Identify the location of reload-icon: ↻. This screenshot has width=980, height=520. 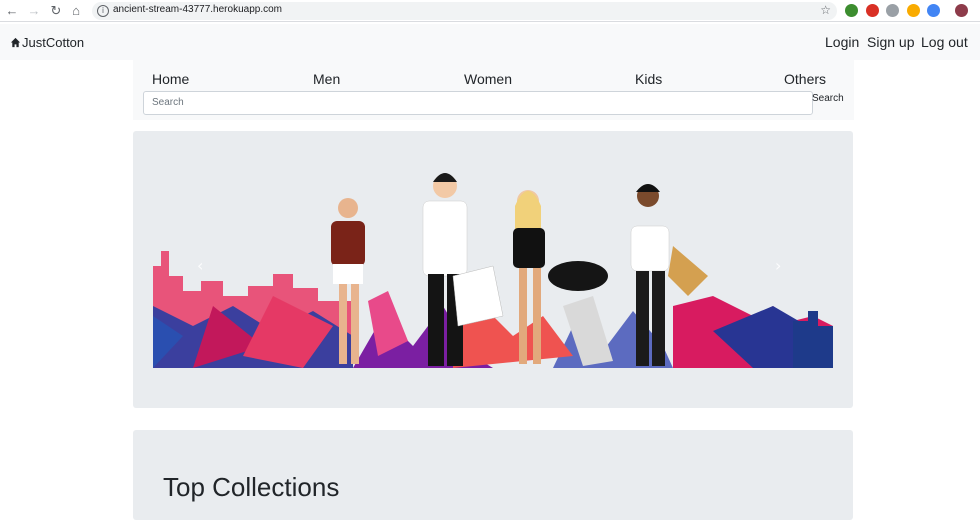
(56, 11).